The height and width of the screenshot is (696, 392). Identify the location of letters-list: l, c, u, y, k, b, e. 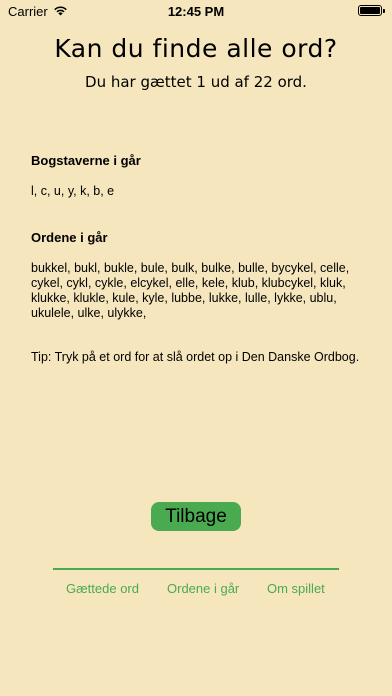
(73, 191).